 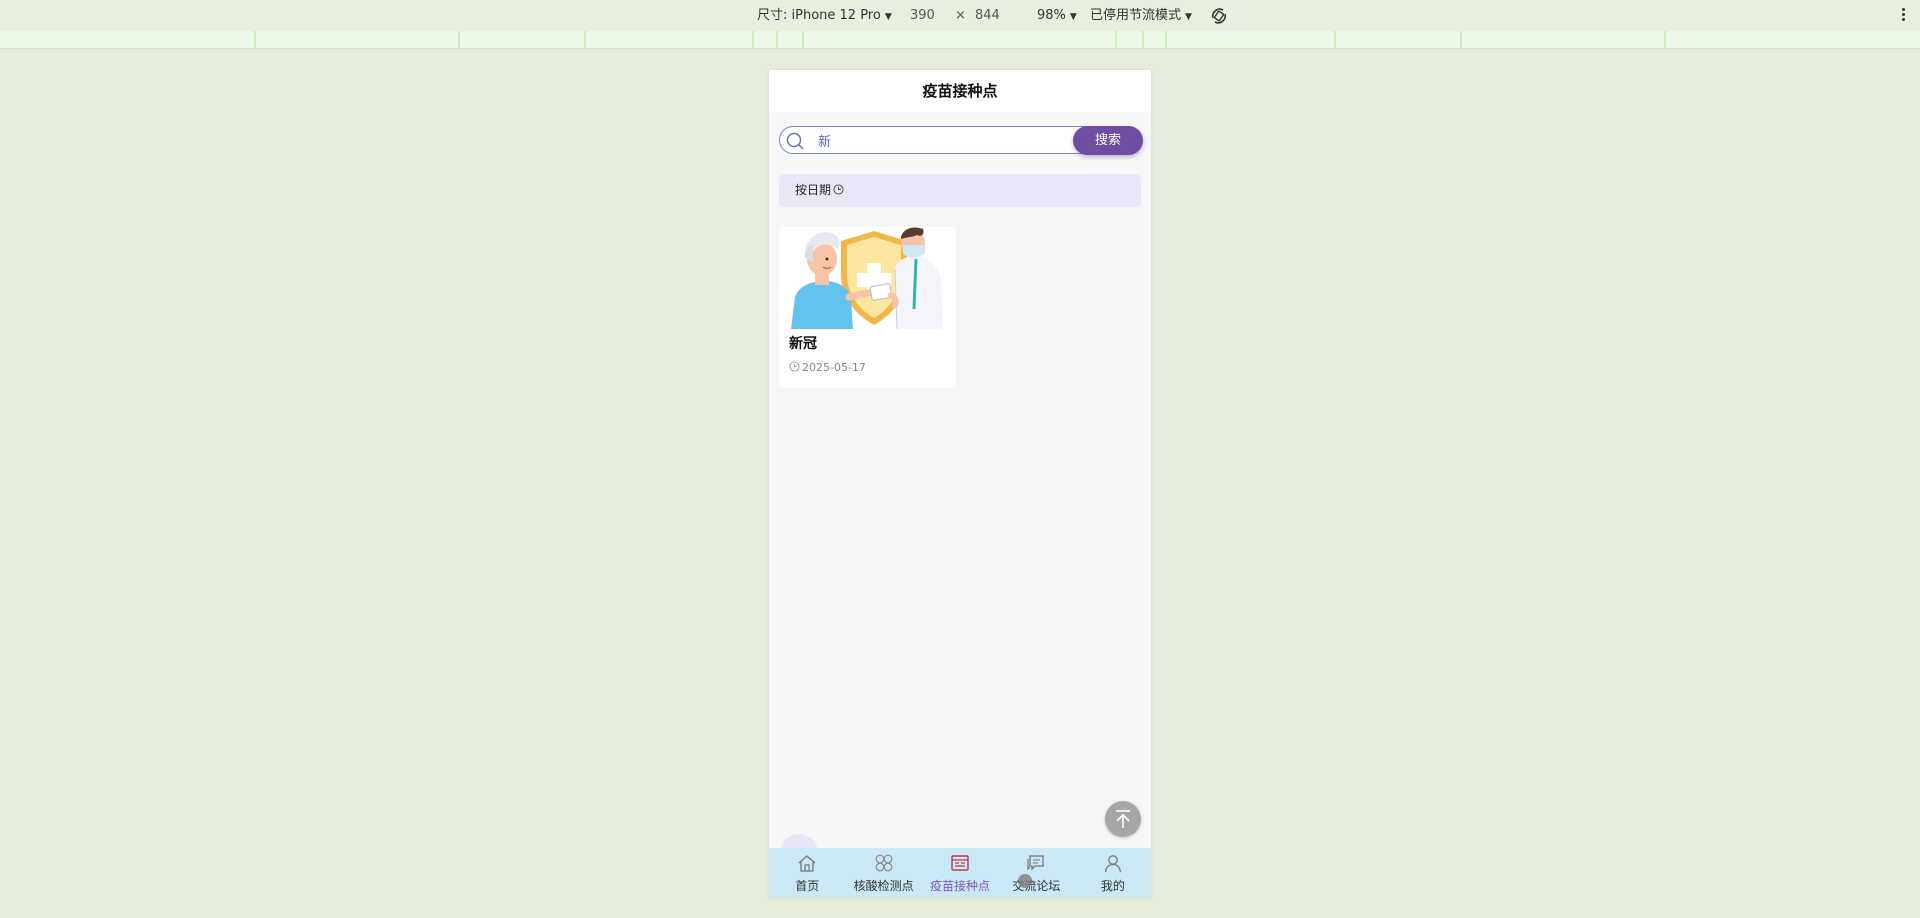 I want to click on throttle-label: 已停用节流模式, so click(x=1136, y=15).